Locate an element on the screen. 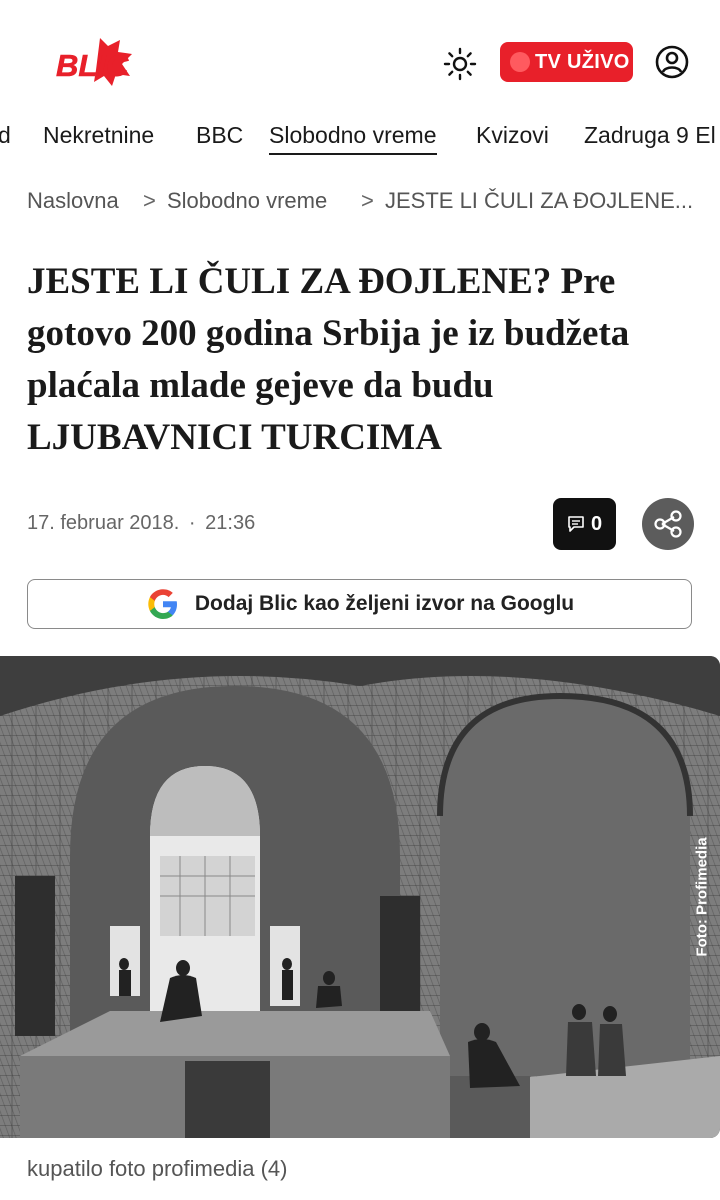  theme-toggle-button is located at coordinates (460, 64).